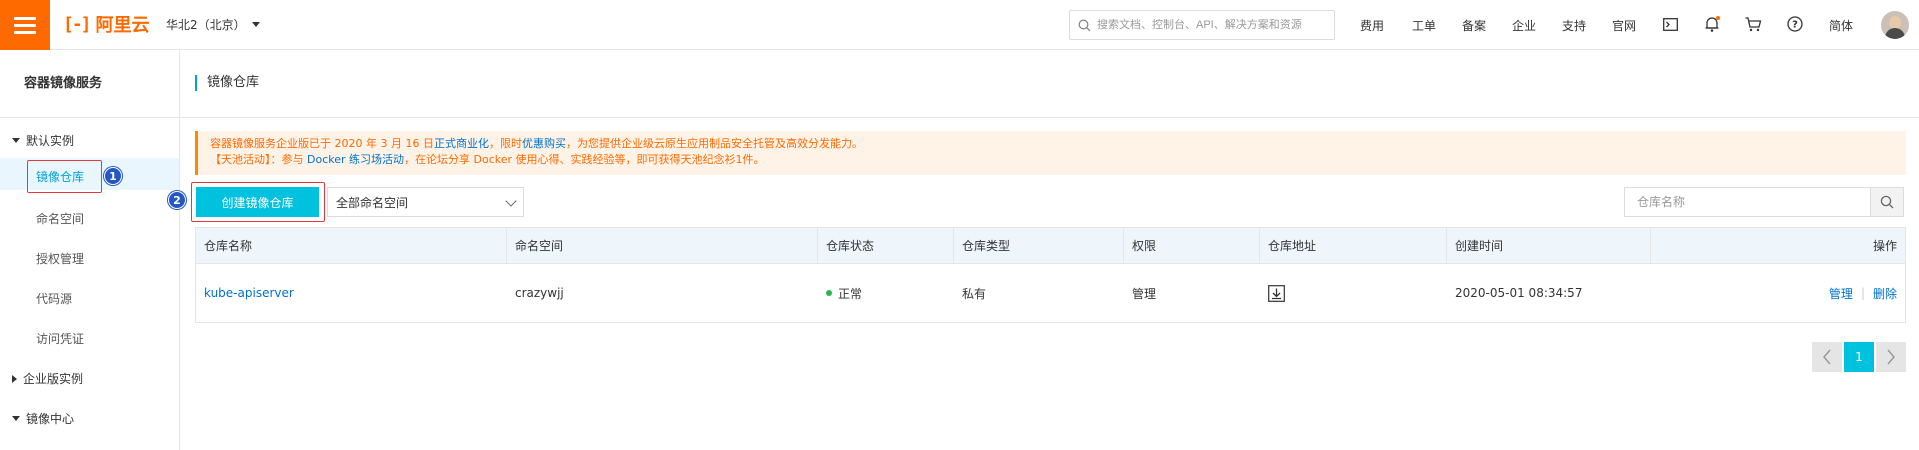 The width and height of the screenshot is (1919, 450). I want to click on sidebar-group-enterprise: 企业版实例, so click(47, 378).